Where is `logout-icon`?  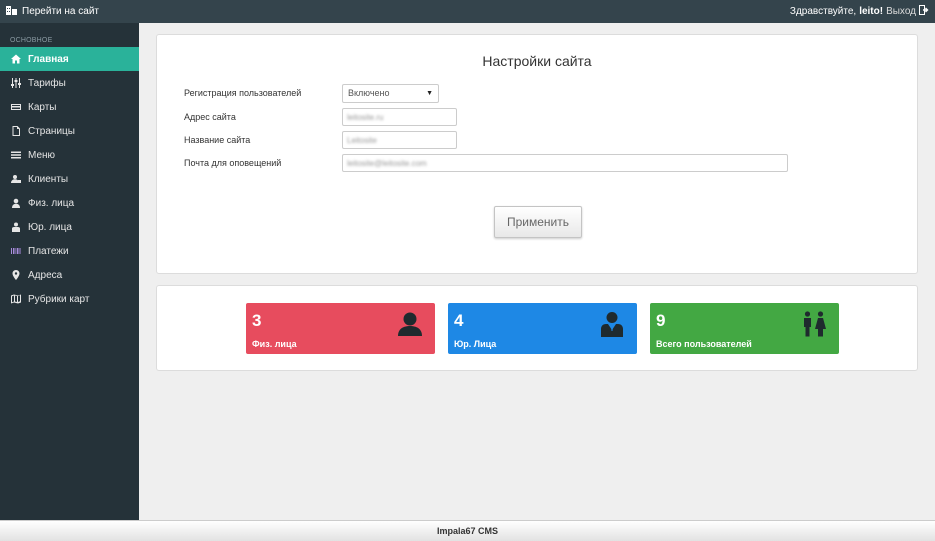 logout-icon is located at coordinates (924, 11).